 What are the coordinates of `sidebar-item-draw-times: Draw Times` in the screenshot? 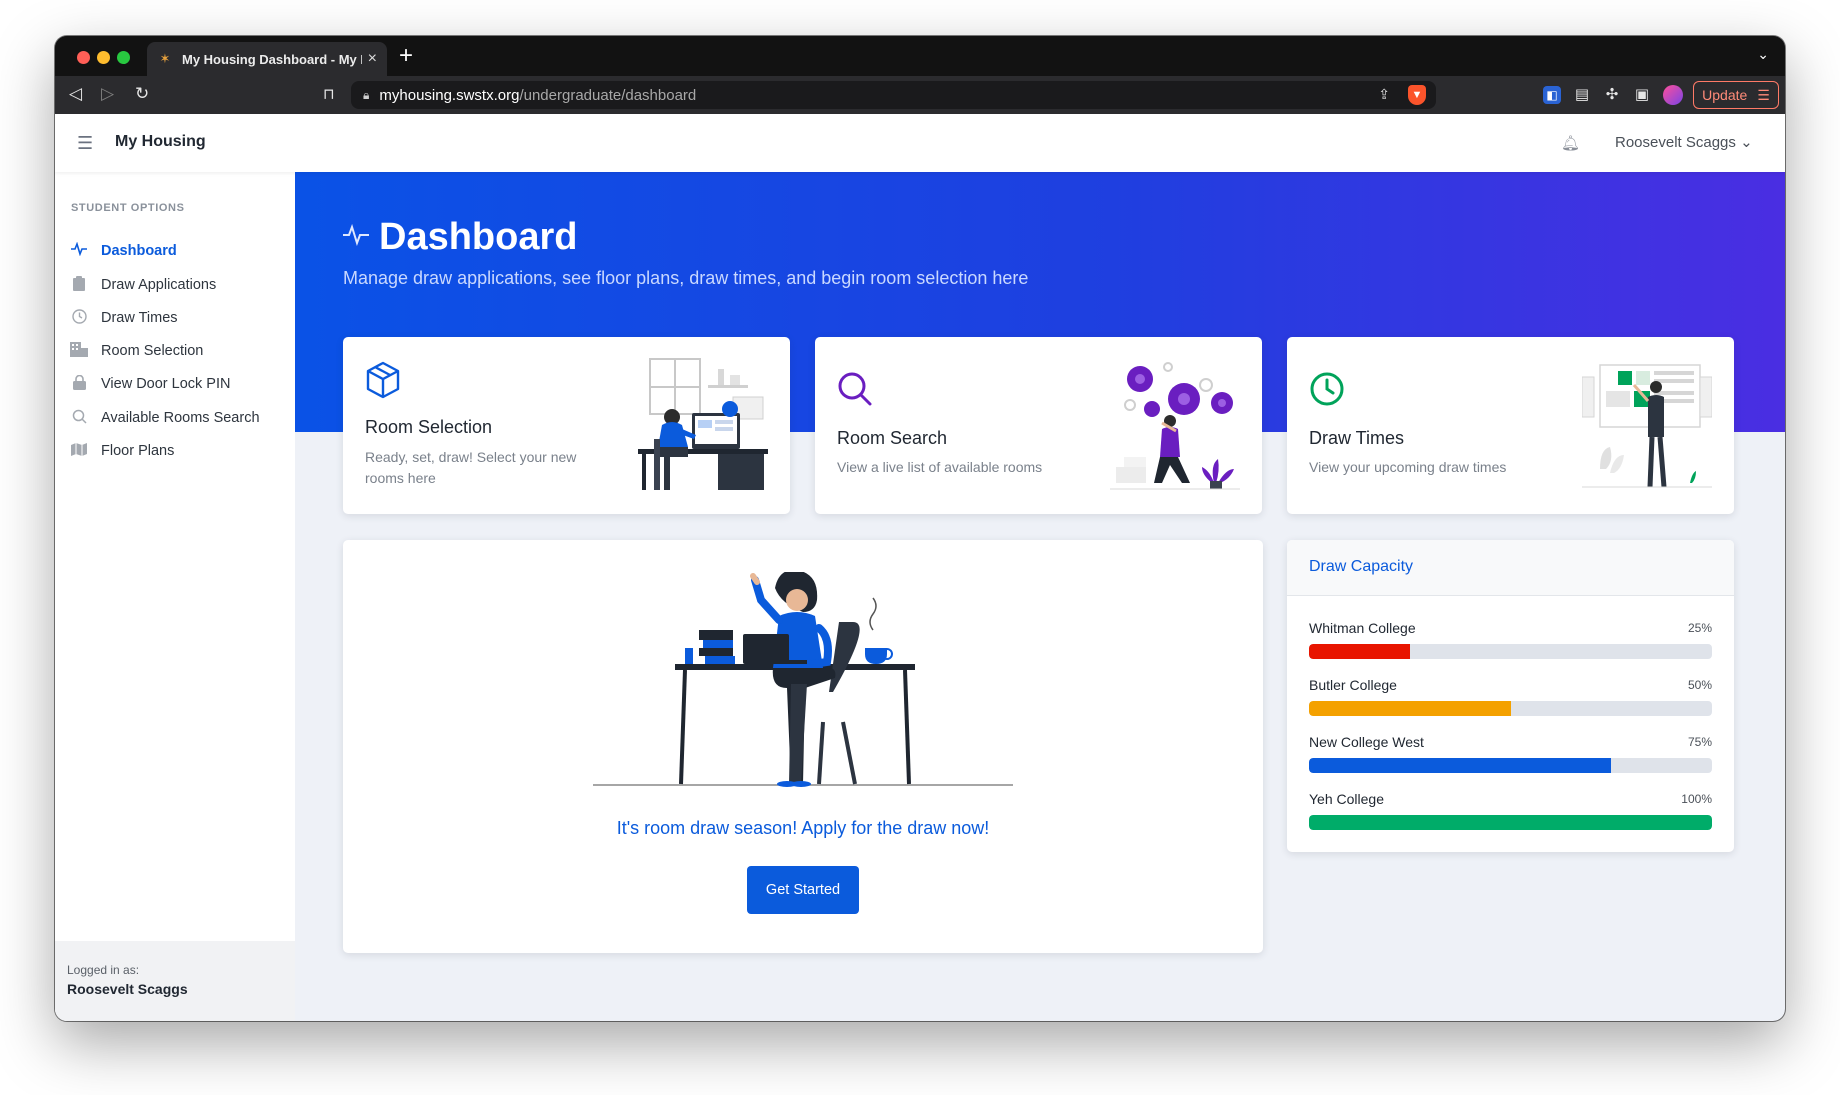 It's located at (179, 318).